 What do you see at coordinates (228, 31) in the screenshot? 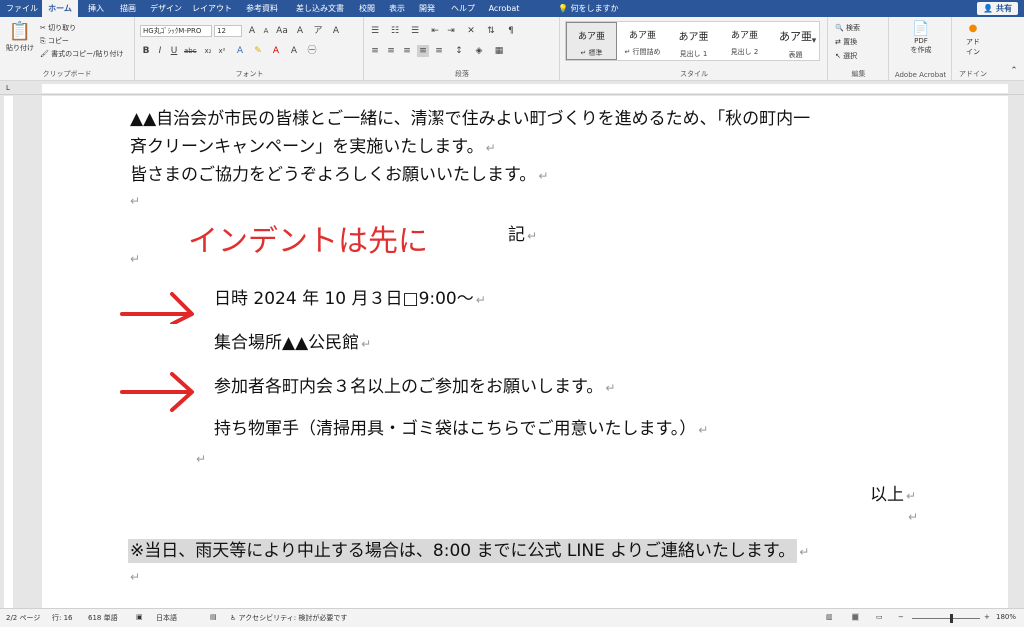
I see `font-size-combo: 12` at bounding box center [228, 31].